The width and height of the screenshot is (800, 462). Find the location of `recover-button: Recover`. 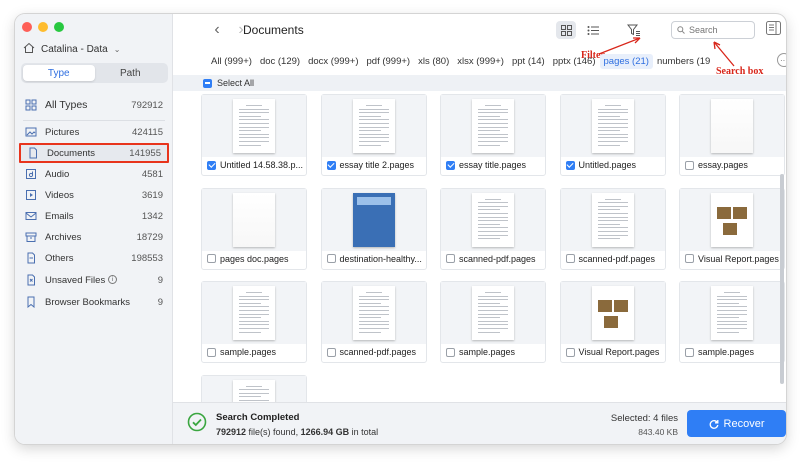

recover-button: Recover is located at coordinates (736, 423).